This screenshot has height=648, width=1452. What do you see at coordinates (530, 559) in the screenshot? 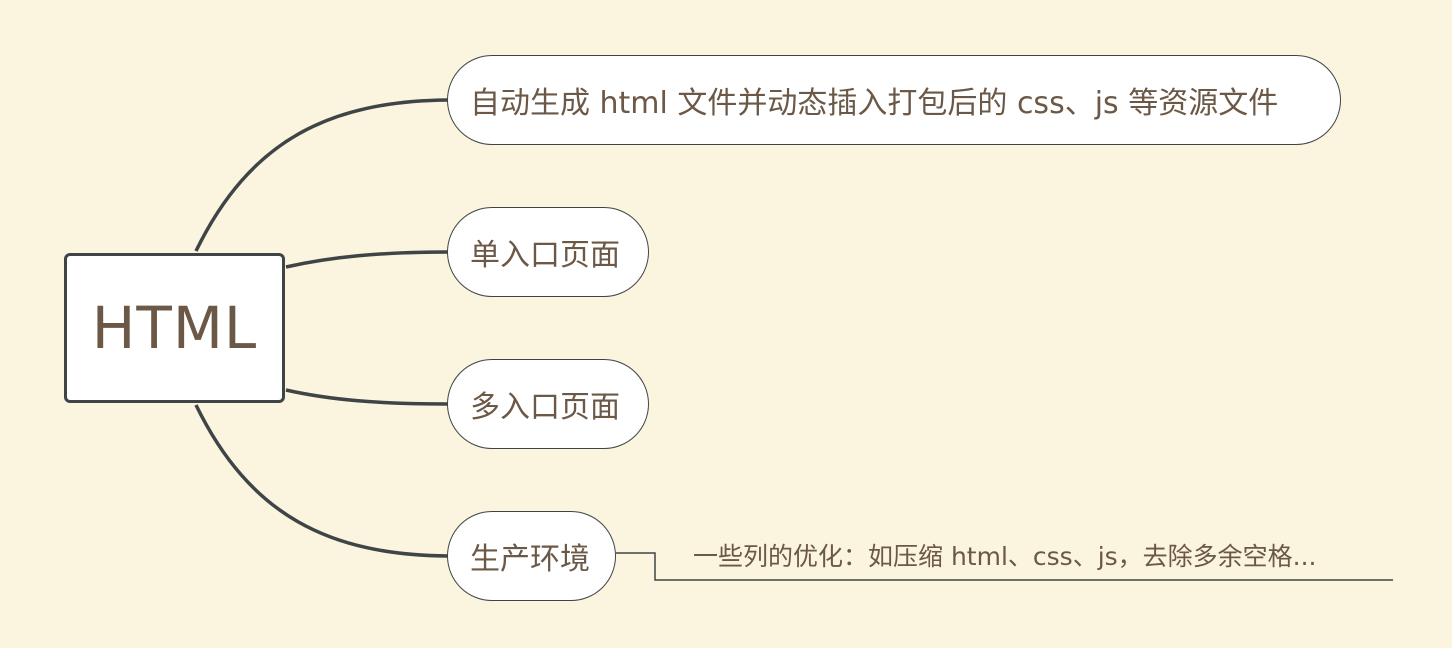
I see `topic-label: 生产环境` at bounding box center [530, 559].